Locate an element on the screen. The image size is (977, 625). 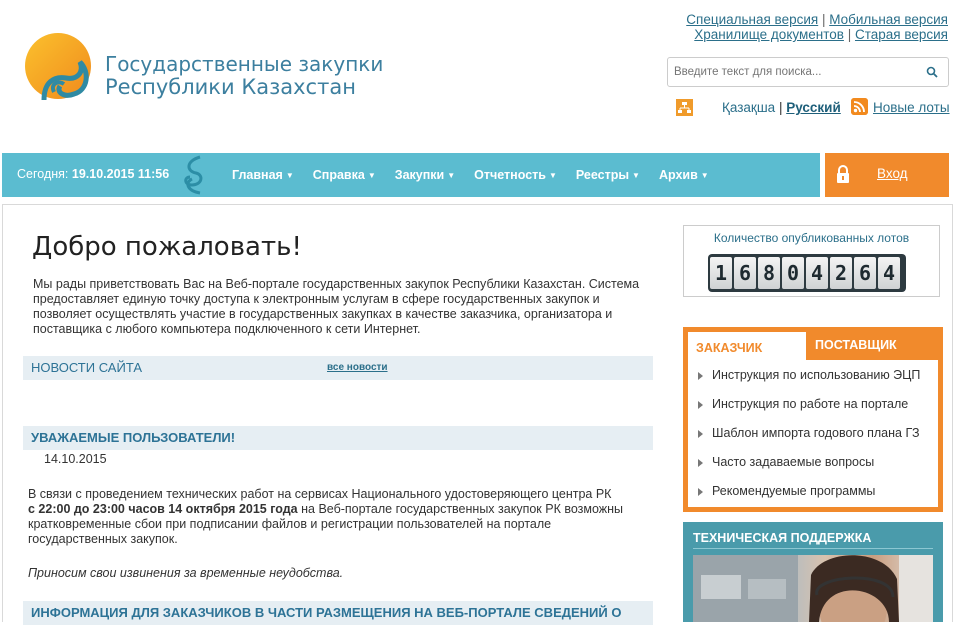
logo-sun-icon is located at coordinates (58, 67).